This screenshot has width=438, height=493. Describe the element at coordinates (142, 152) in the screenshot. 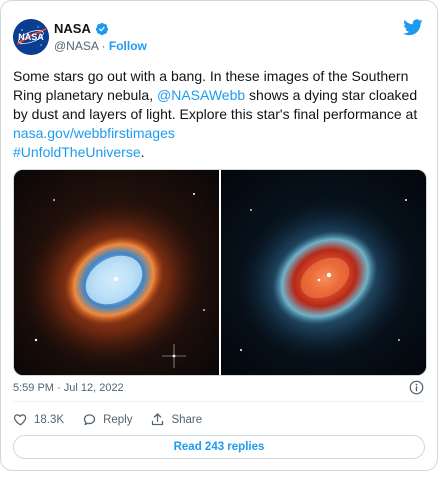

I see `tweet-text-end: .` at that location.